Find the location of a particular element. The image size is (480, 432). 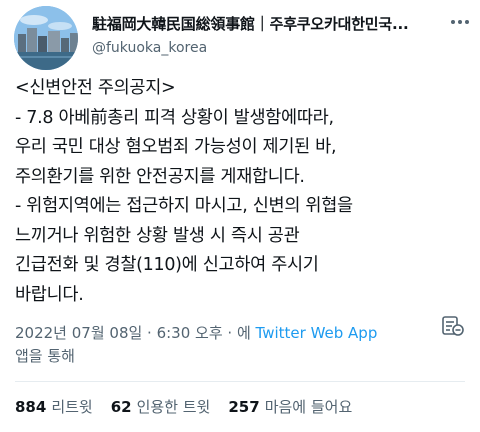

source-app-link: Twitter Web App is located at coordinates (317, 333).